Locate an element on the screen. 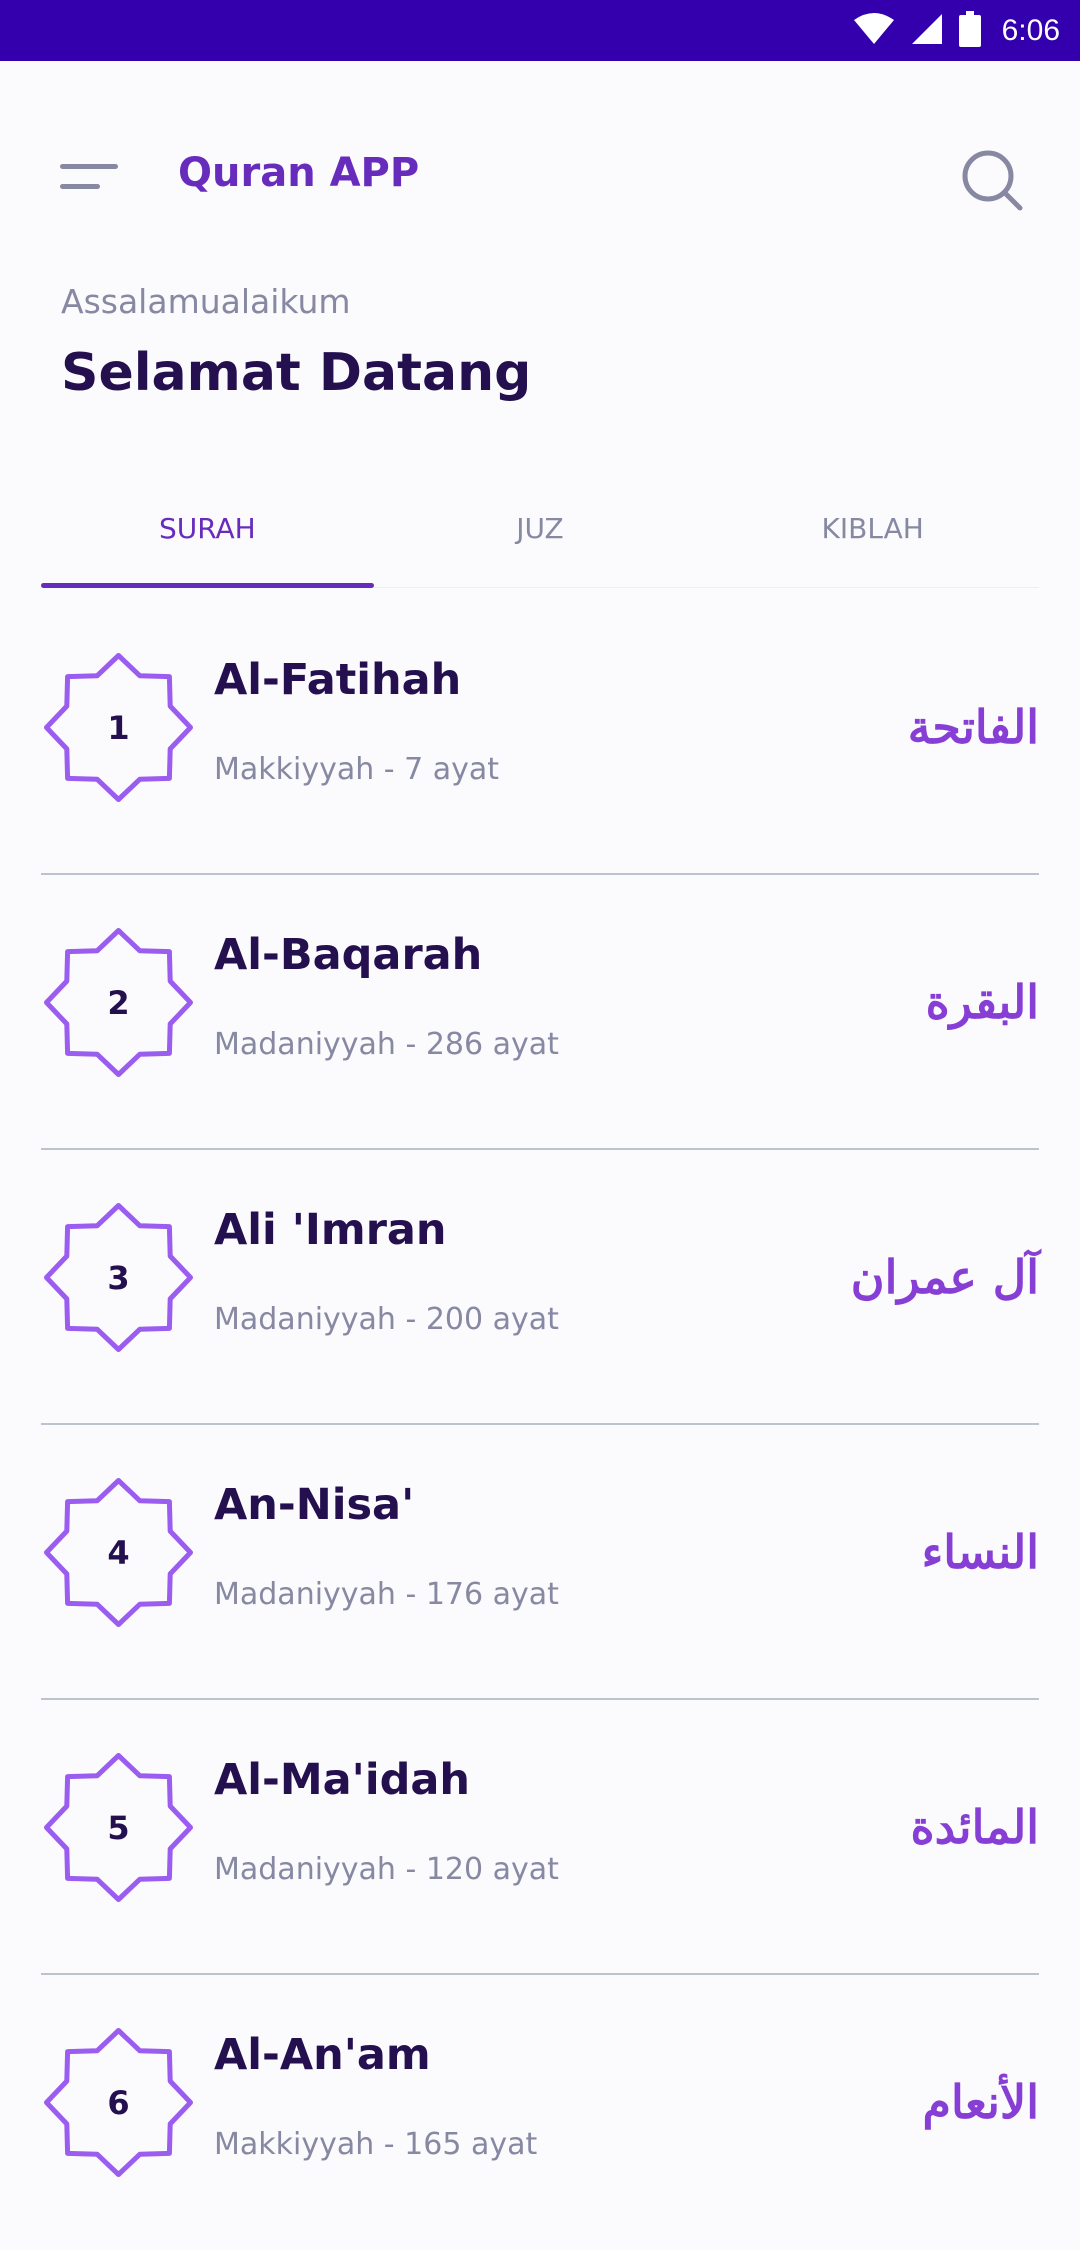  menu-icon is located at coordinates (90, 180).